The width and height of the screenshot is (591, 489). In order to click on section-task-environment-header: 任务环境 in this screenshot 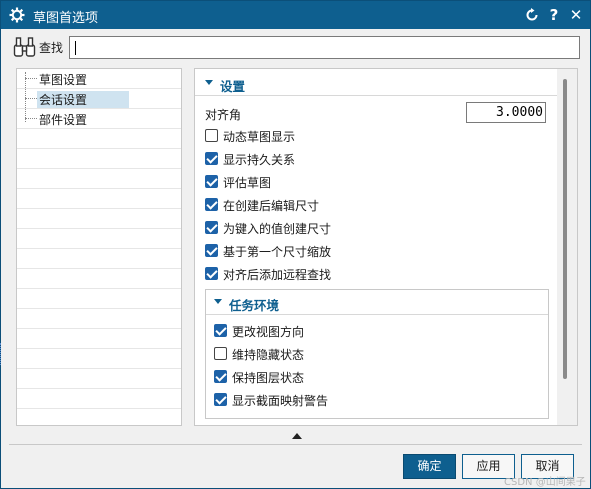, I will do `click(314, 304)`.